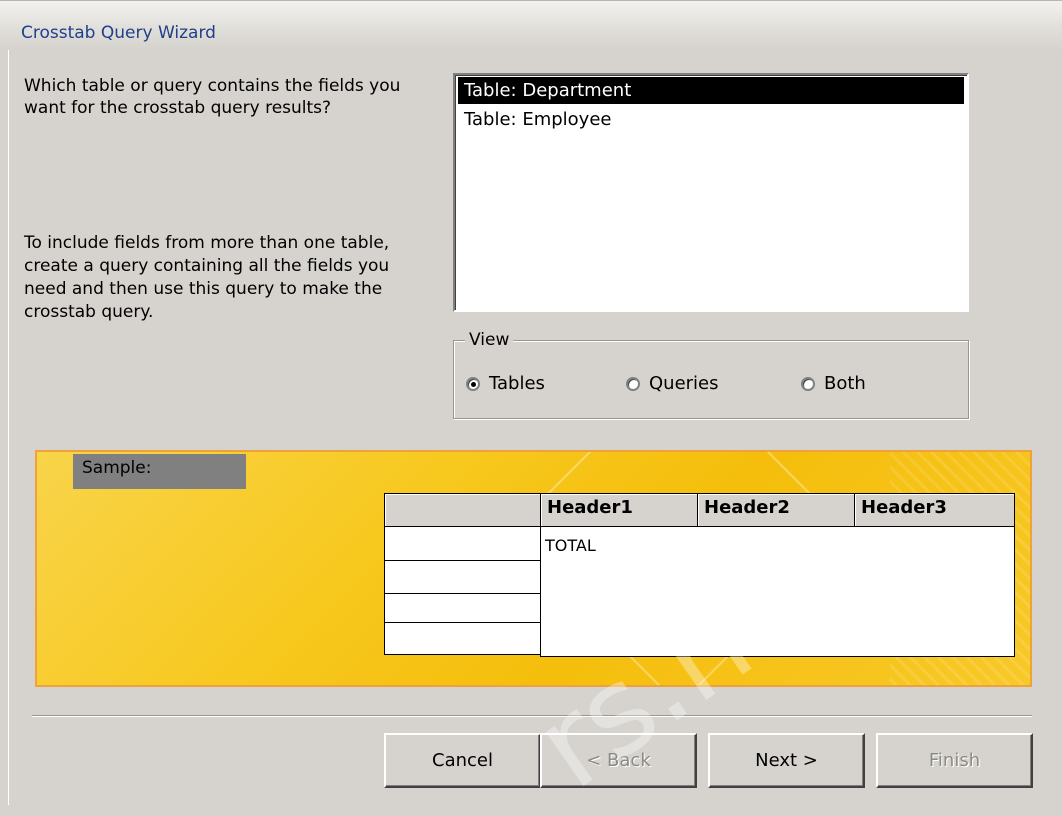 The height and width of the screenshot is (816, 1062). I want to click on corner-header-cell, so click(462, 510).